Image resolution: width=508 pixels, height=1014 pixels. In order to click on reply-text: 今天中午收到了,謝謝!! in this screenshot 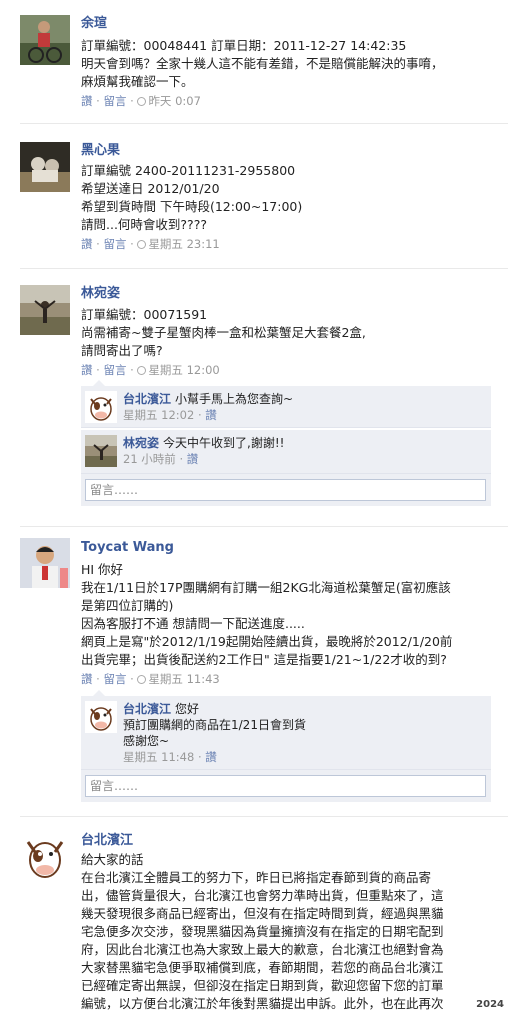, I will do `click(224, 443)`.